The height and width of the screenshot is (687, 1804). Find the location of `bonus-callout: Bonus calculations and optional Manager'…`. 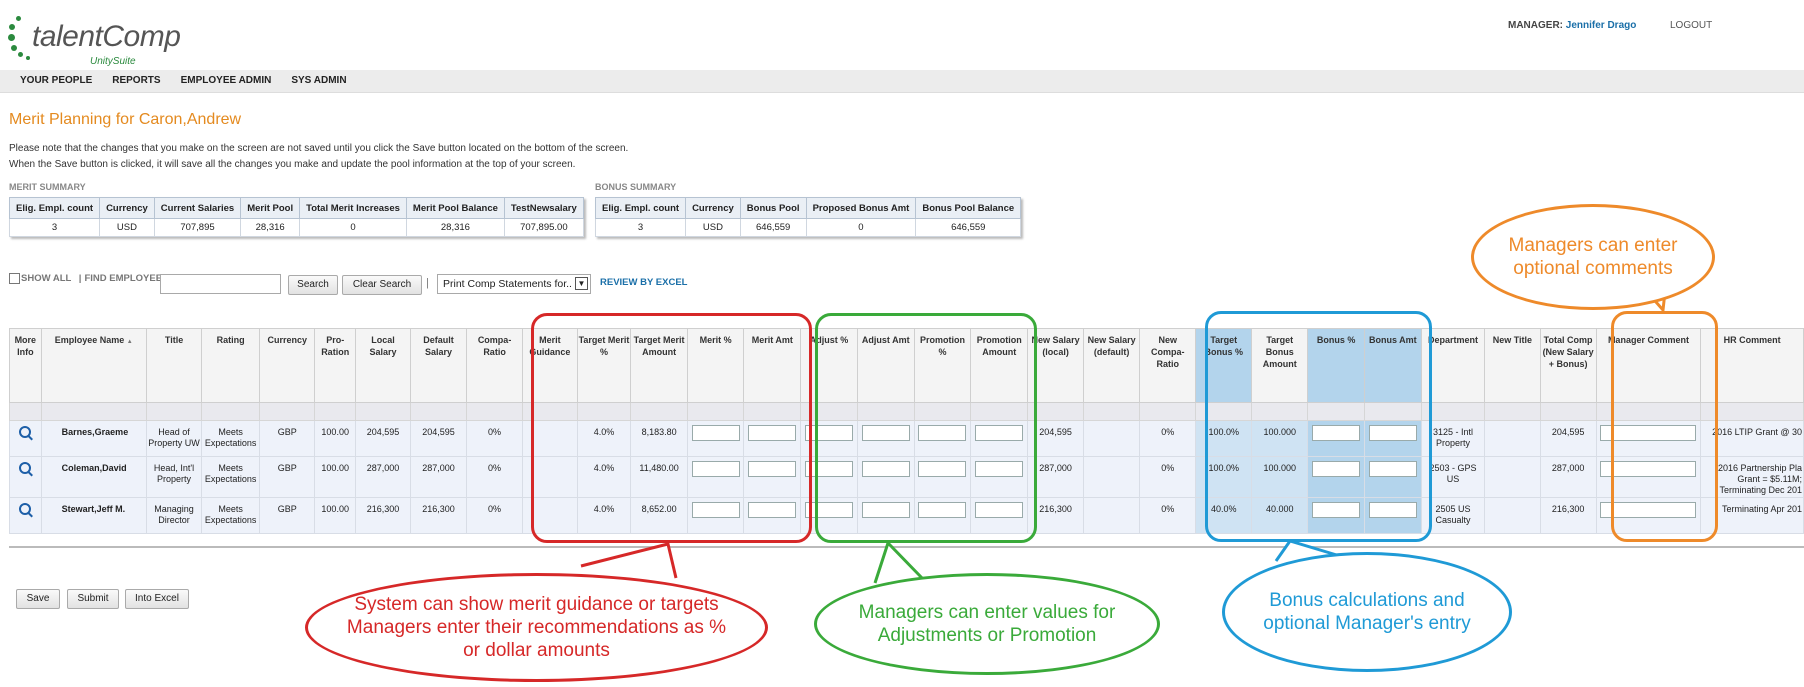

bonus-callout: Bonus calculations and optional Manager'… is located at coordinates (1367, 612).